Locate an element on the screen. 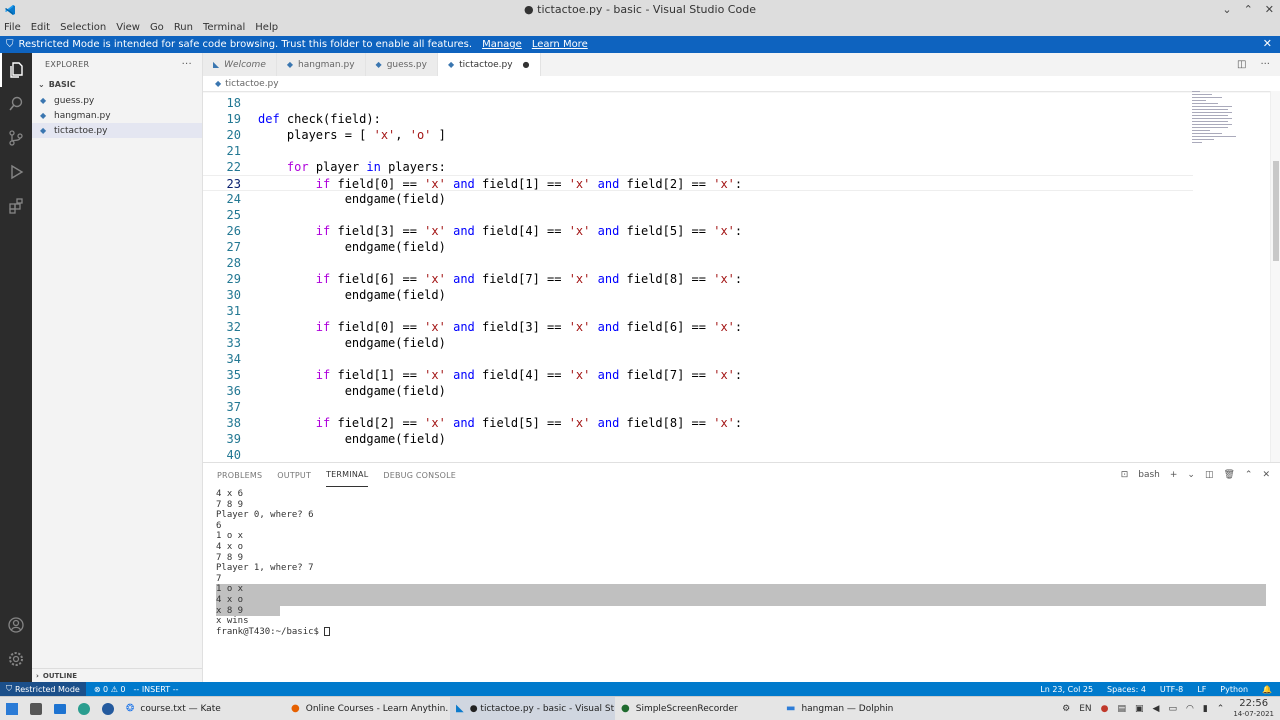  code-line: 22 for player in players: is located at coordinates (698, 167).